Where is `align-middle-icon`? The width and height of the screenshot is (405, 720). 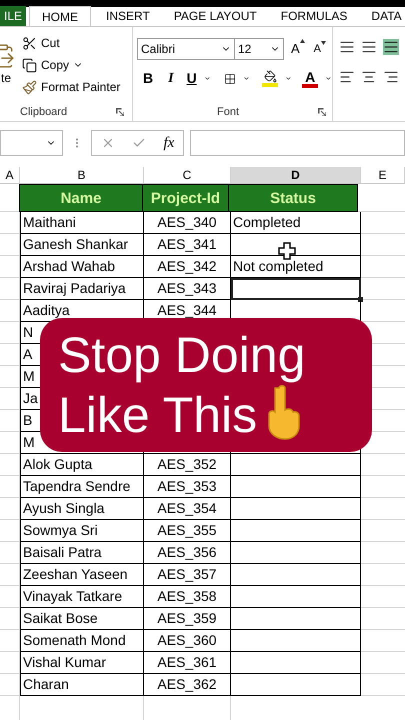
align-middle-icon is located at coordinates (369, 47).